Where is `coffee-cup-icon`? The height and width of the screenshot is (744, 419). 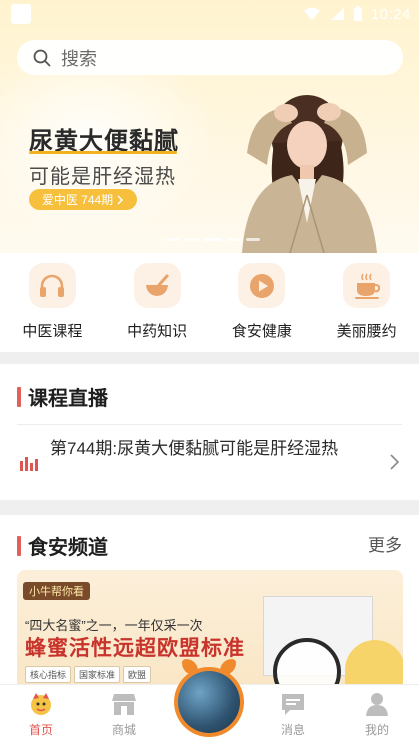
coffee-cup-icon is located at coordinates (367, 286).